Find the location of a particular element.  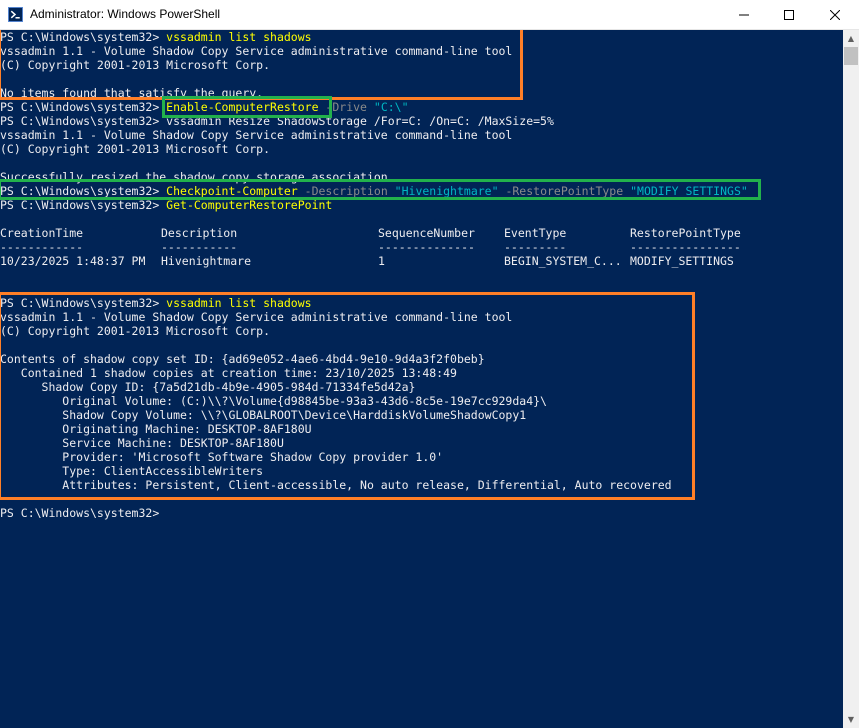

table-header: CreationTime is located at coordinates (42, 233).